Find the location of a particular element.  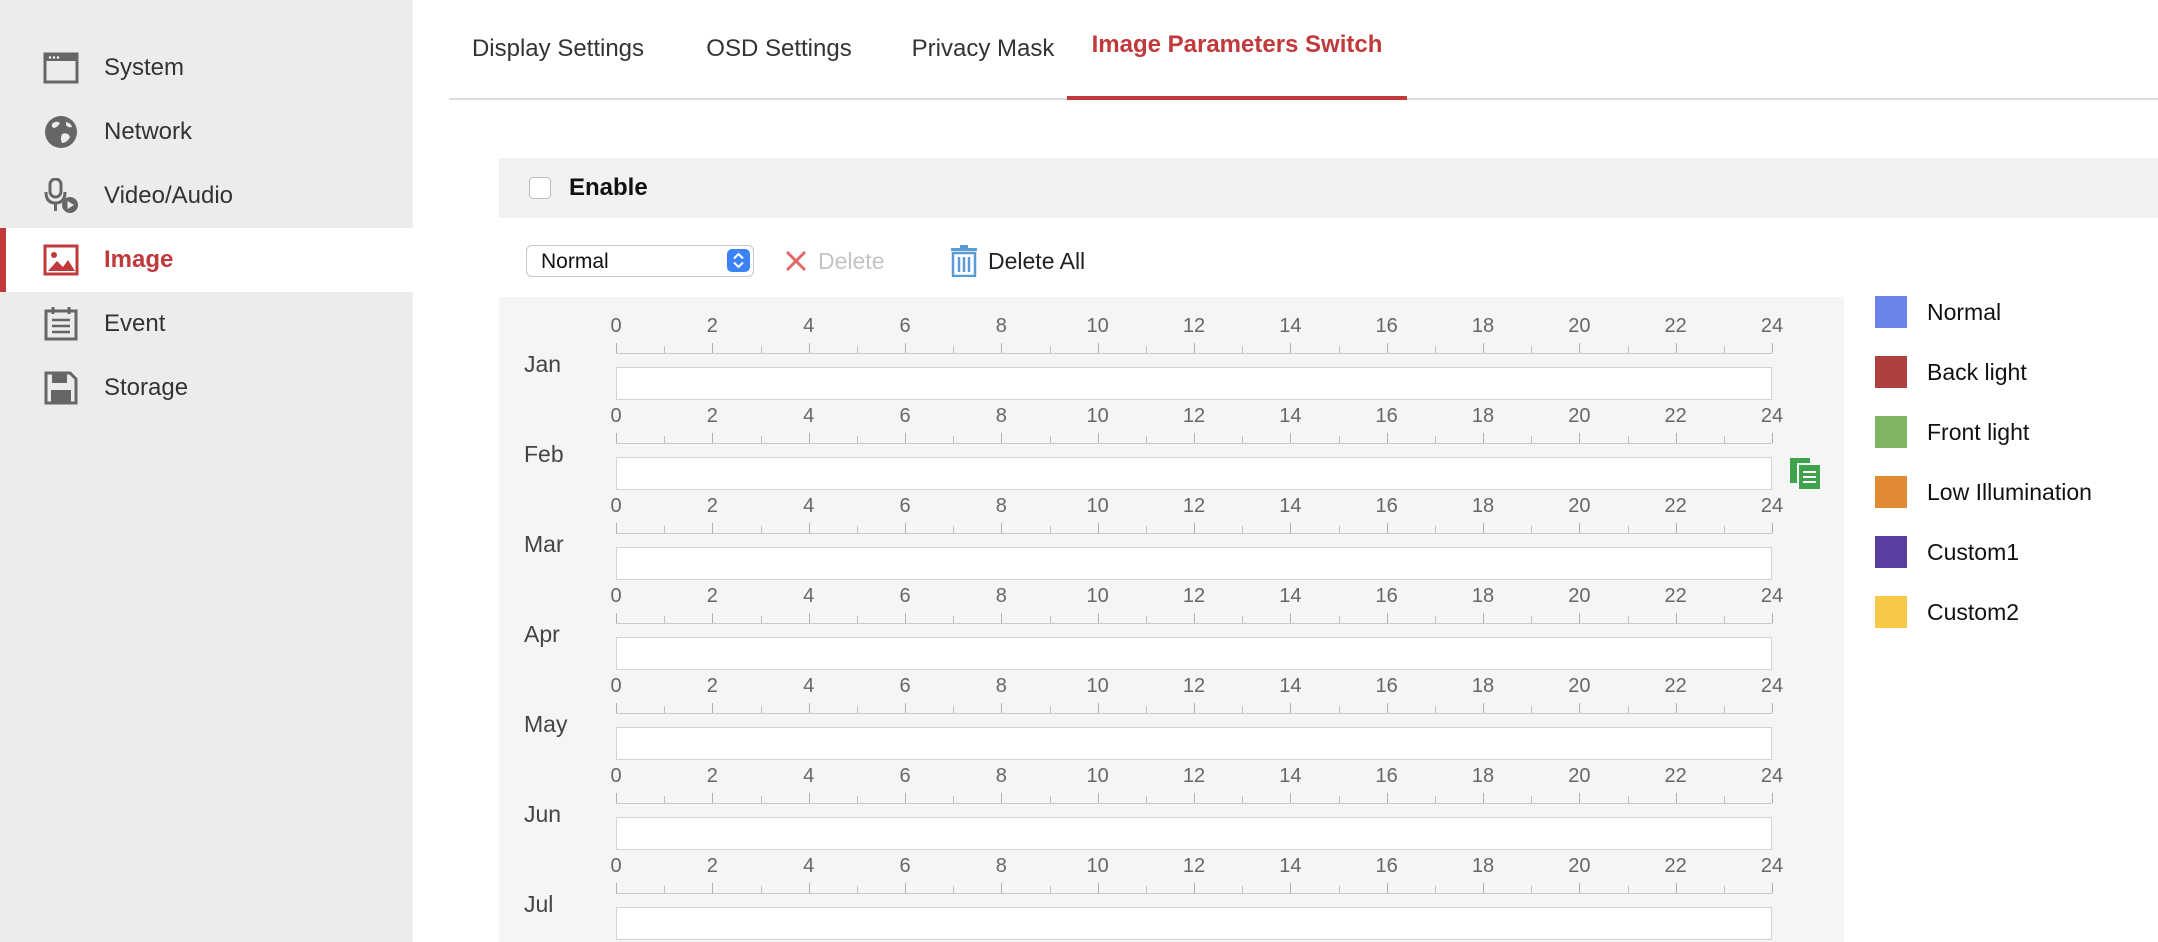

tab-image-parameters-switch: Image Parameters Switch is located at coordinates (1237, 50).